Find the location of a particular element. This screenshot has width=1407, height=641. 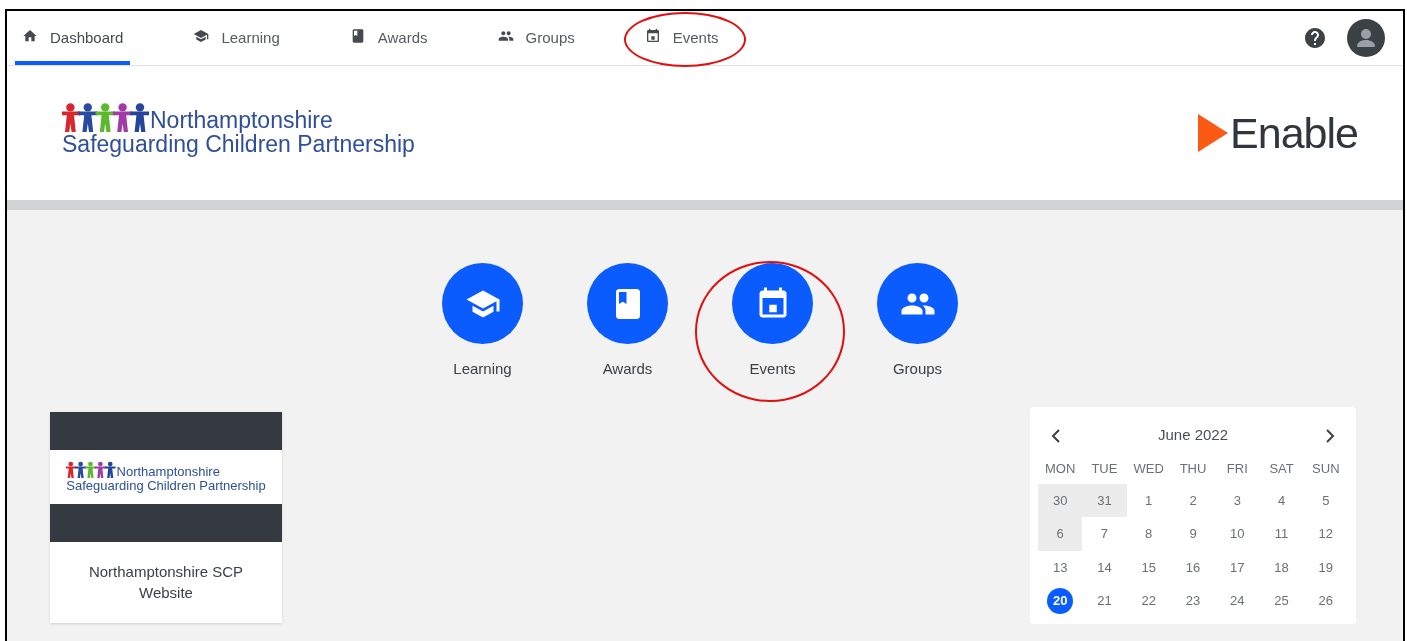

chevron-left-icon is located at coordinates (1056, 435).